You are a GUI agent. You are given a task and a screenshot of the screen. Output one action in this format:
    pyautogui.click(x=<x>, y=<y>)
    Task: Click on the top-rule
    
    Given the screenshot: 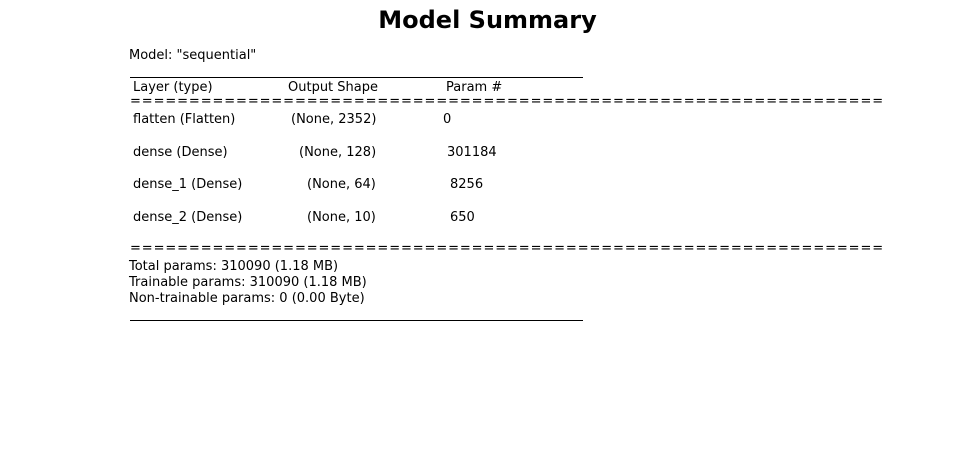 What is the action you would take?
    pyautogui.click(x=356, y=77)
    